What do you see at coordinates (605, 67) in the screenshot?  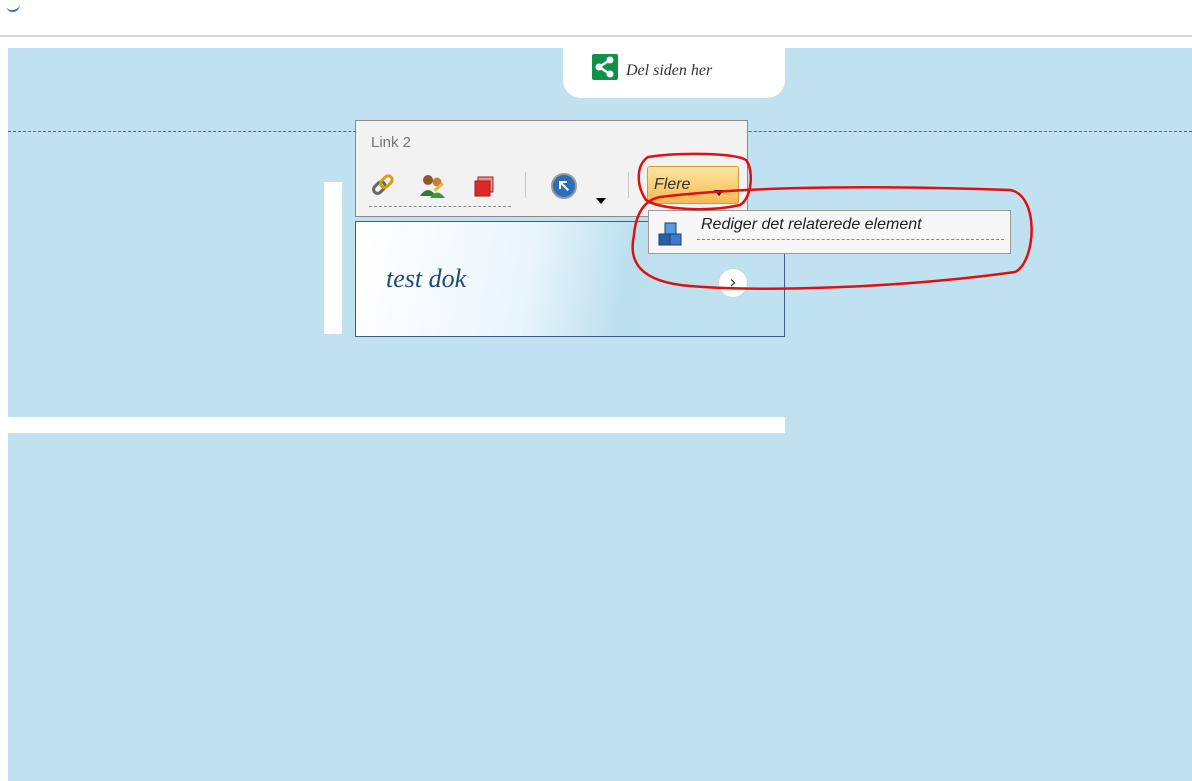 I see `share-icon` at bounding box center [605, 67].